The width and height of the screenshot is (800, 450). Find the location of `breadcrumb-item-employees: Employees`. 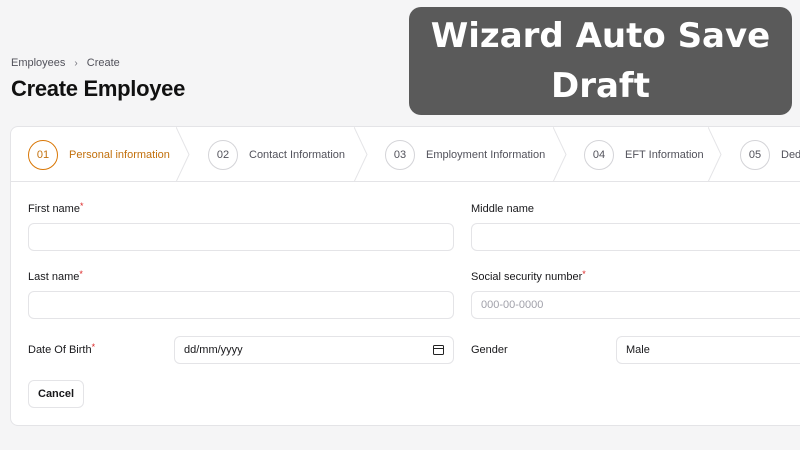

breadcrumb-item-employees: Employees is located at coordinates (38, 63).